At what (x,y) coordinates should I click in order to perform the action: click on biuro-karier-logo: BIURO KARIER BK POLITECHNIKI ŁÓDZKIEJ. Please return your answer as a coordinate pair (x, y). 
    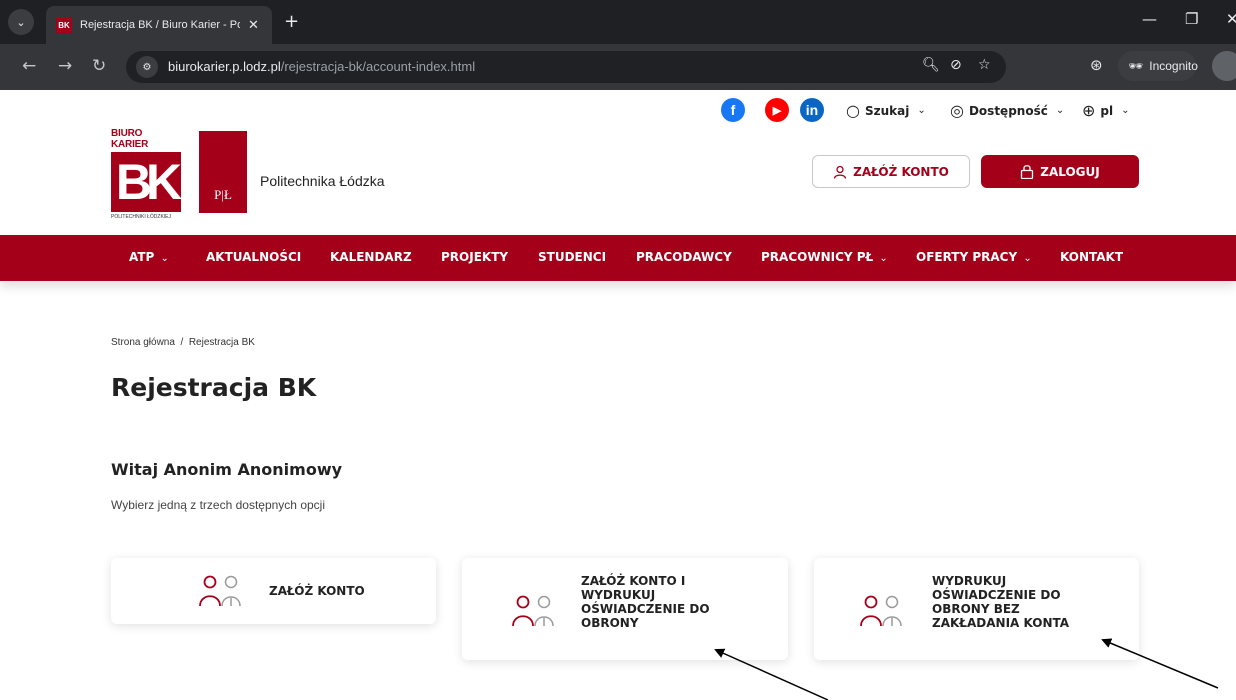
    Looking at the image, I should click on (146, 174).